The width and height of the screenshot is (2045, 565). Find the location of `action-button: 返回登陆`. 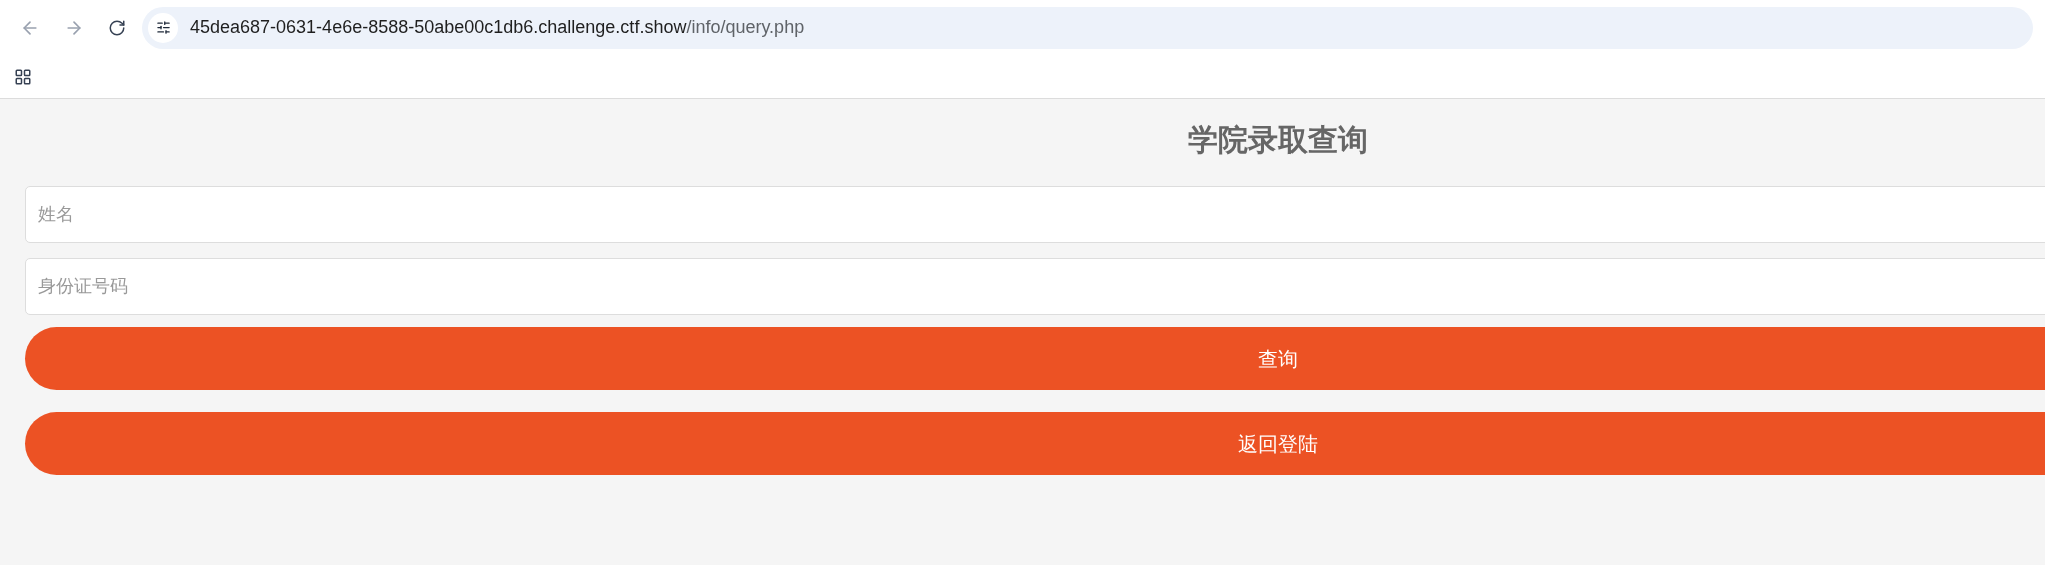

action-button: 返回登陆 is located at coordinates (1035, 443).